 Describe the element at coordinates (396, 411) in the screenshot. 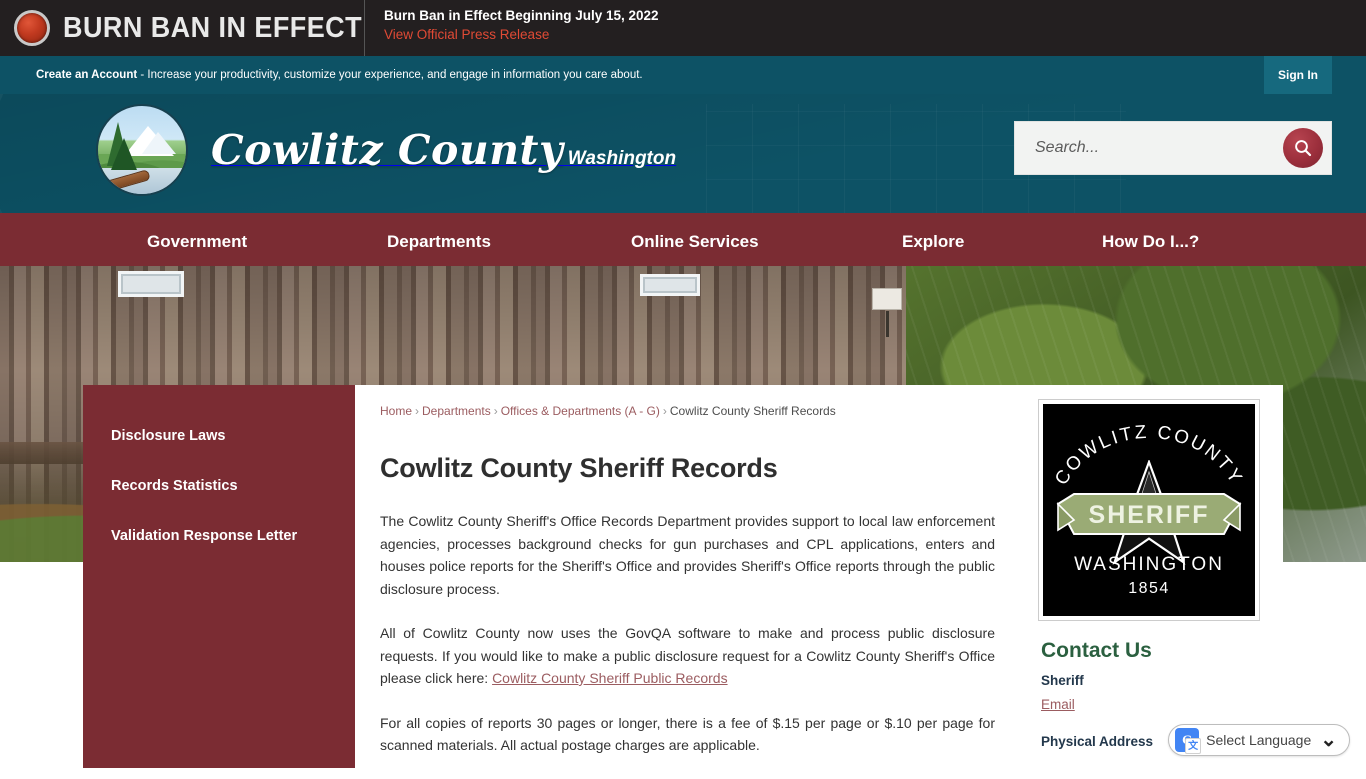

I see `breadcrumb-item-home: Home` at that location.